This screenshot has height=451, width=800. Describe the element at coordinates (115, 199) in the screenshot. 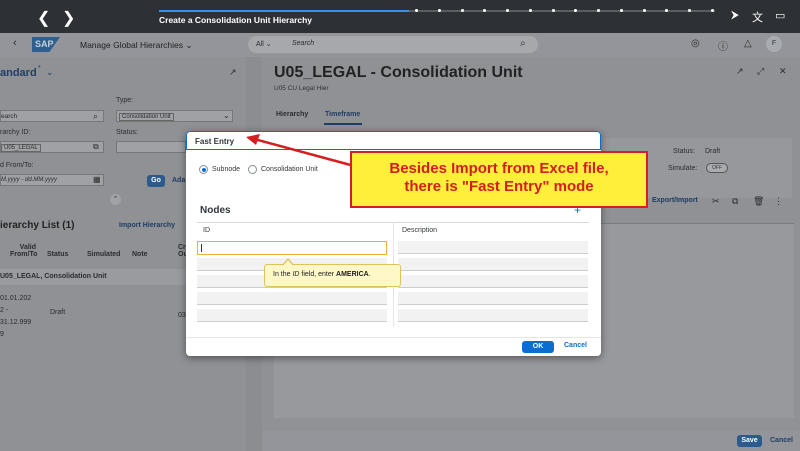

I see `collapse-icon: ⌃` at that location.